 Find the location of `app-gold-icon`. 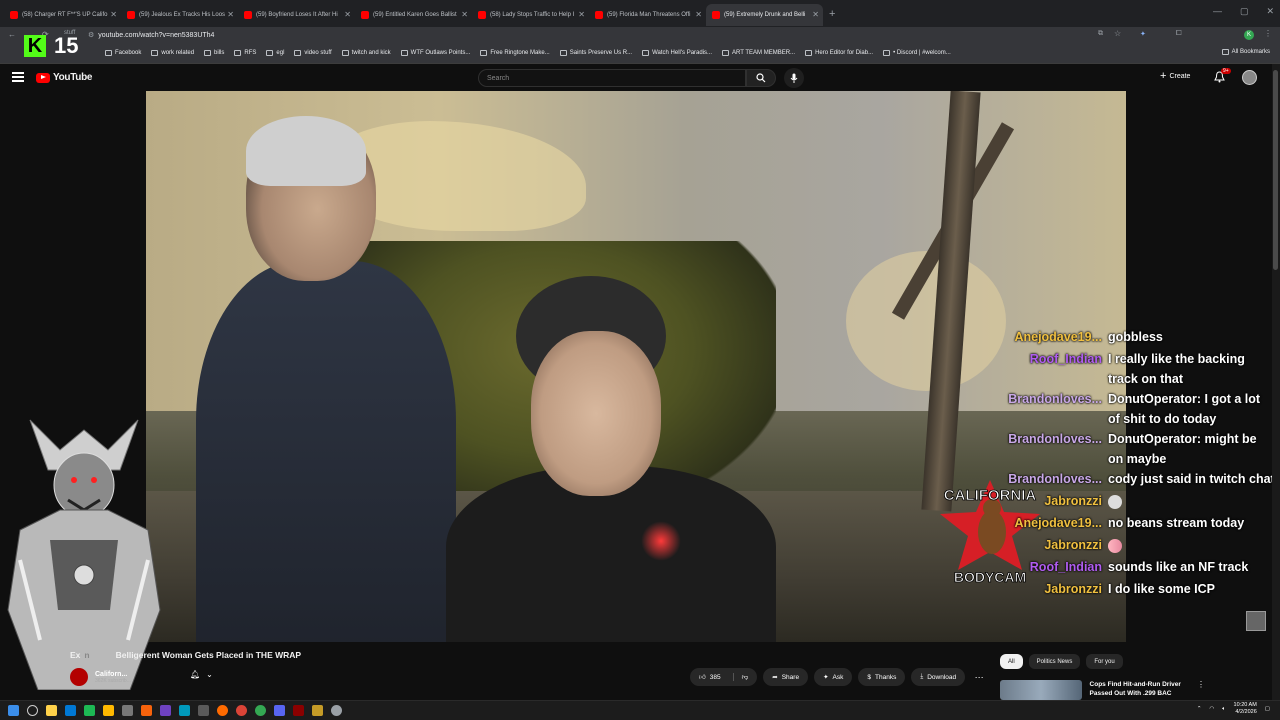

app-gold-icon is located at coordinates (317, 710).